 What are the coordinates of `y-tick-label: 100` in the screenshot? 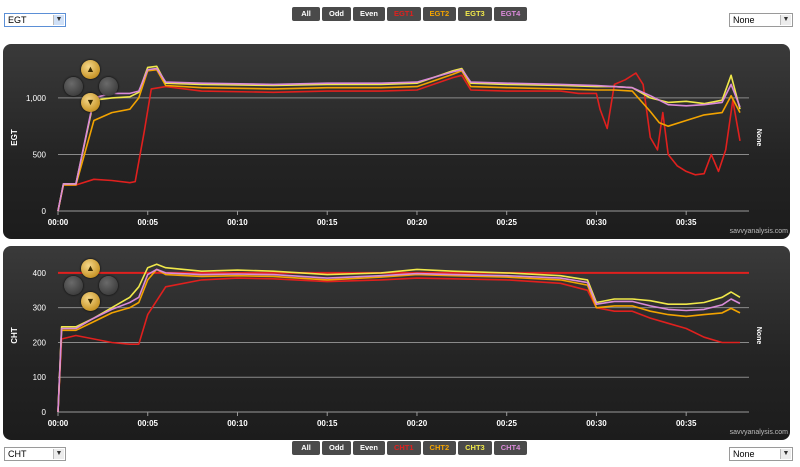 It's located at (40, 377).